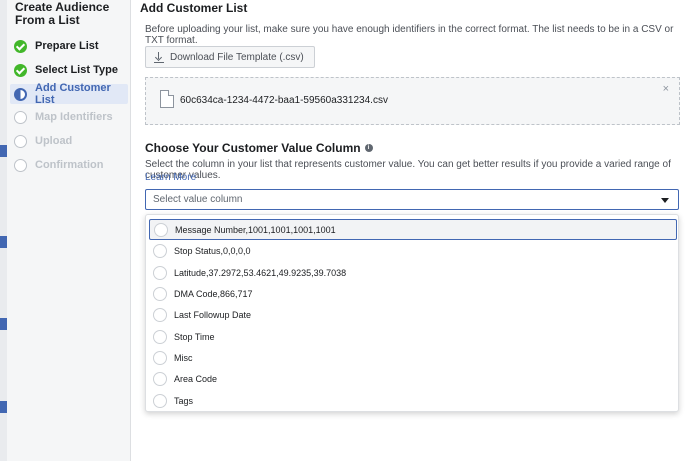 Image resolution: width=700 pixels, height=461 pixels. Describe the element at coordinates (213, 293) in the screenshot. I see `option-label: DMA Code,866,717` at that location.